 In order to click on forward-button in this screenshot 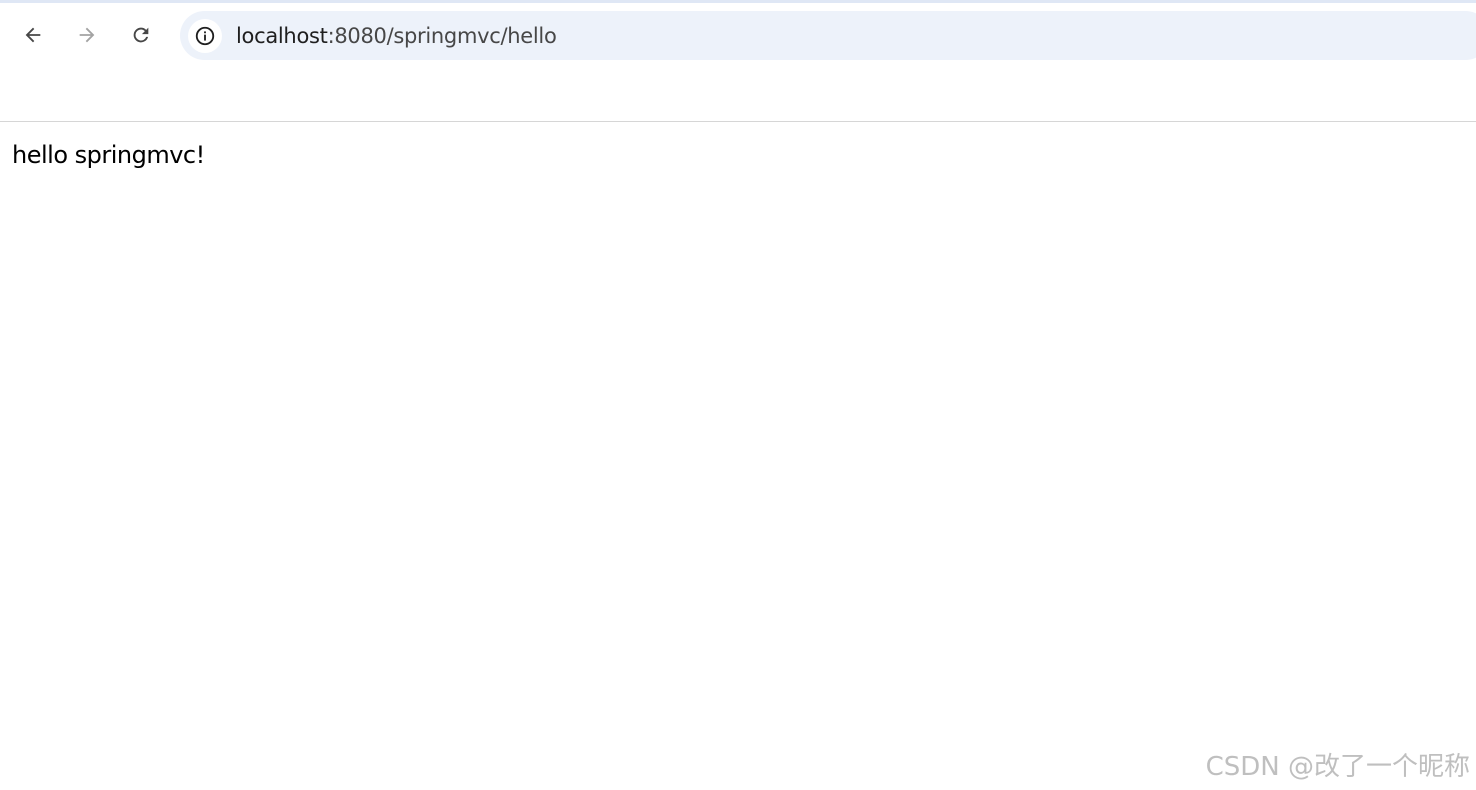, I will do `click(87, 35)`.